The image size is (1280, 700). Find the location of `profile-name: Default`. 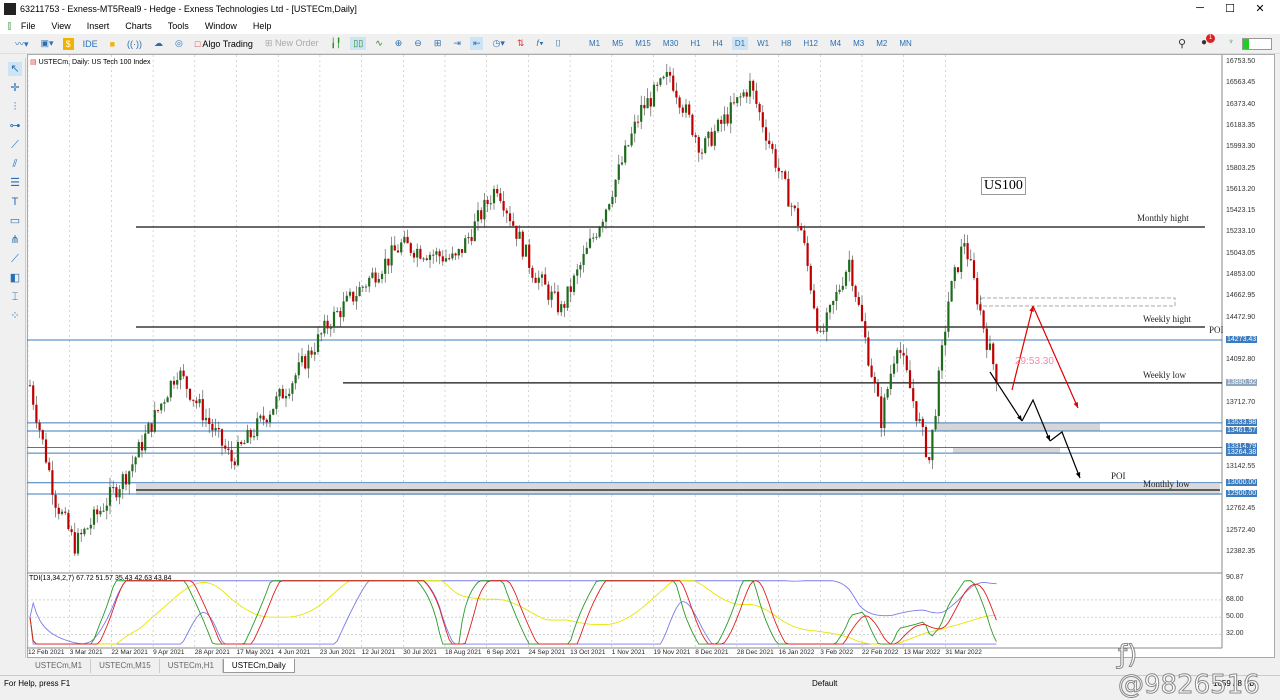

profile-name: Default is located at coordinates (825, 683).